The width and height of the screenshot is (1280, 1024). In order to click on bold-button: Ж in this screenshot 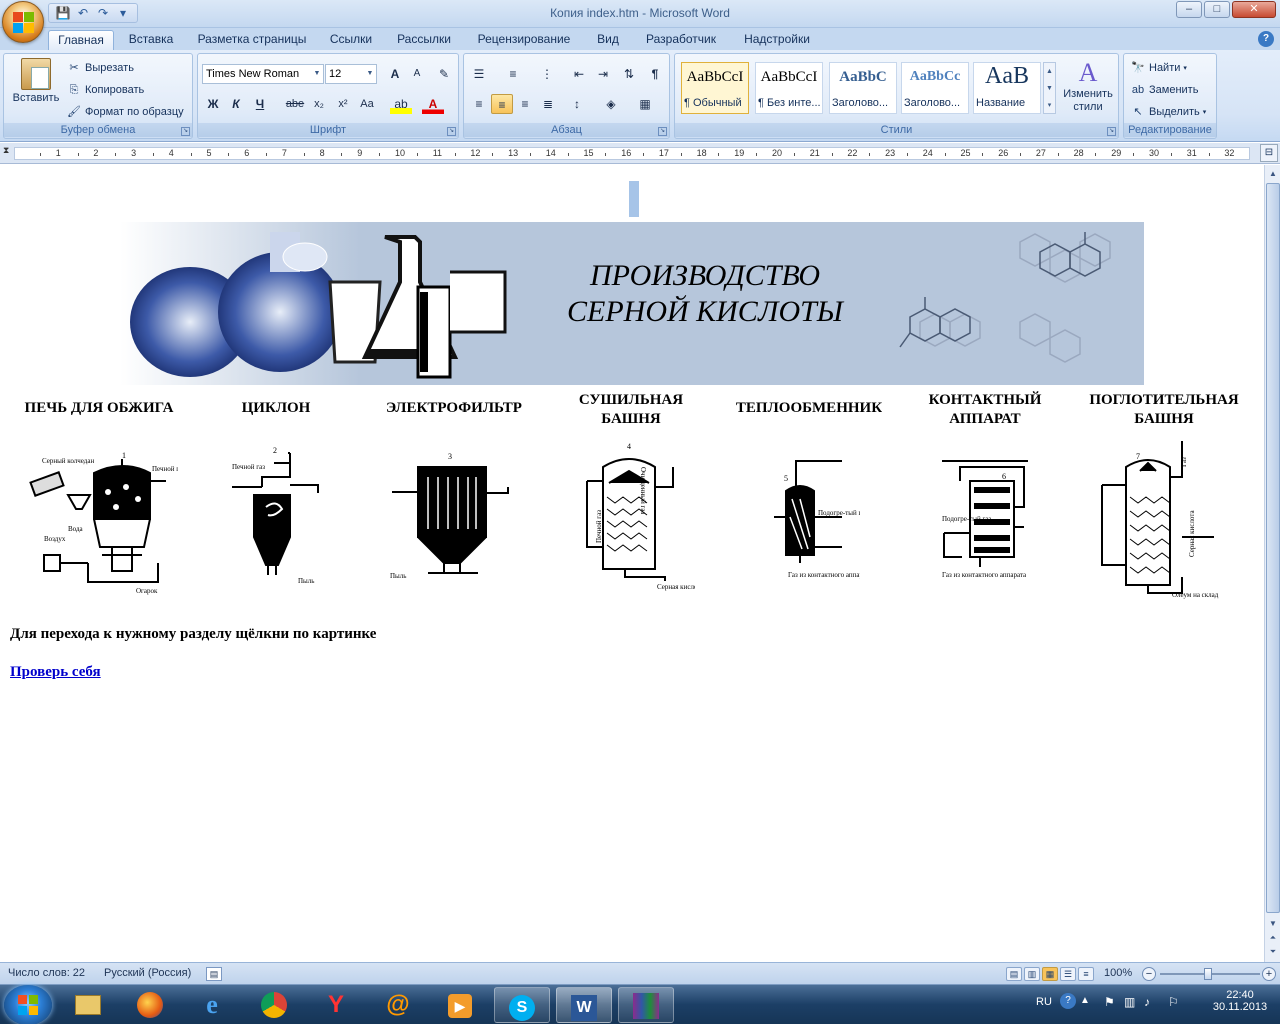, I will do `click(213, 104)`.